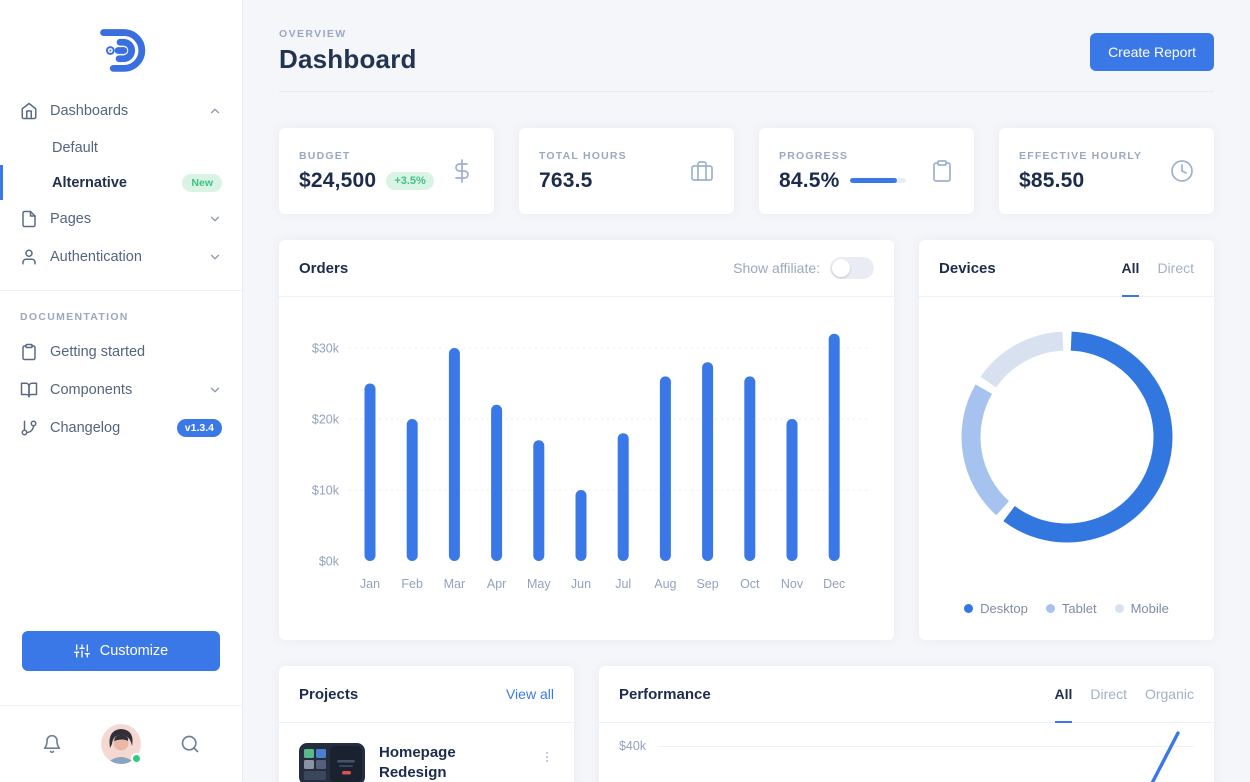 This screenshot has height=782, width=1250. Describe the element at coordinates (75, 147) in the screenshot. I see `sidebar-item-label: Default` at that location.